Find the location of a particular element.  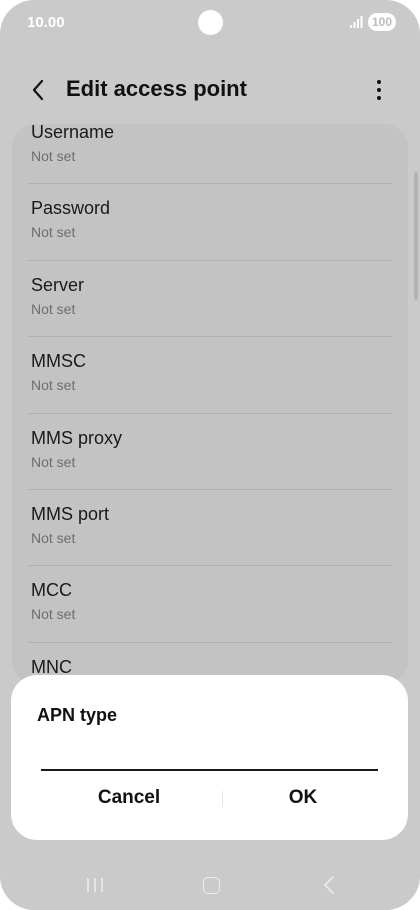

list-item-mms-port: MMS port Not set is located at coordinates (210, 528).